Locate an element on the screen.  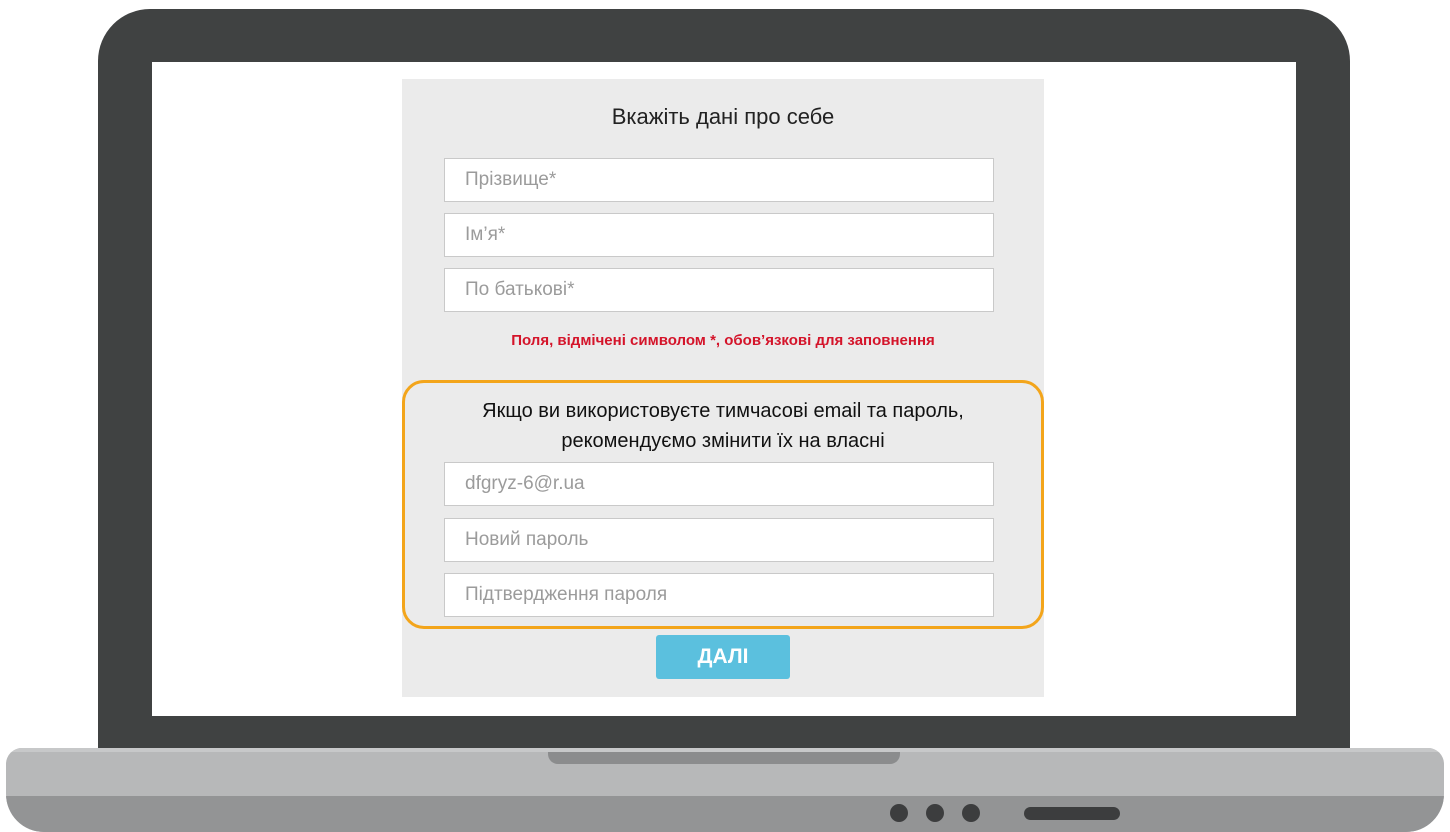
surname-input is located at coordinates (719, 180).